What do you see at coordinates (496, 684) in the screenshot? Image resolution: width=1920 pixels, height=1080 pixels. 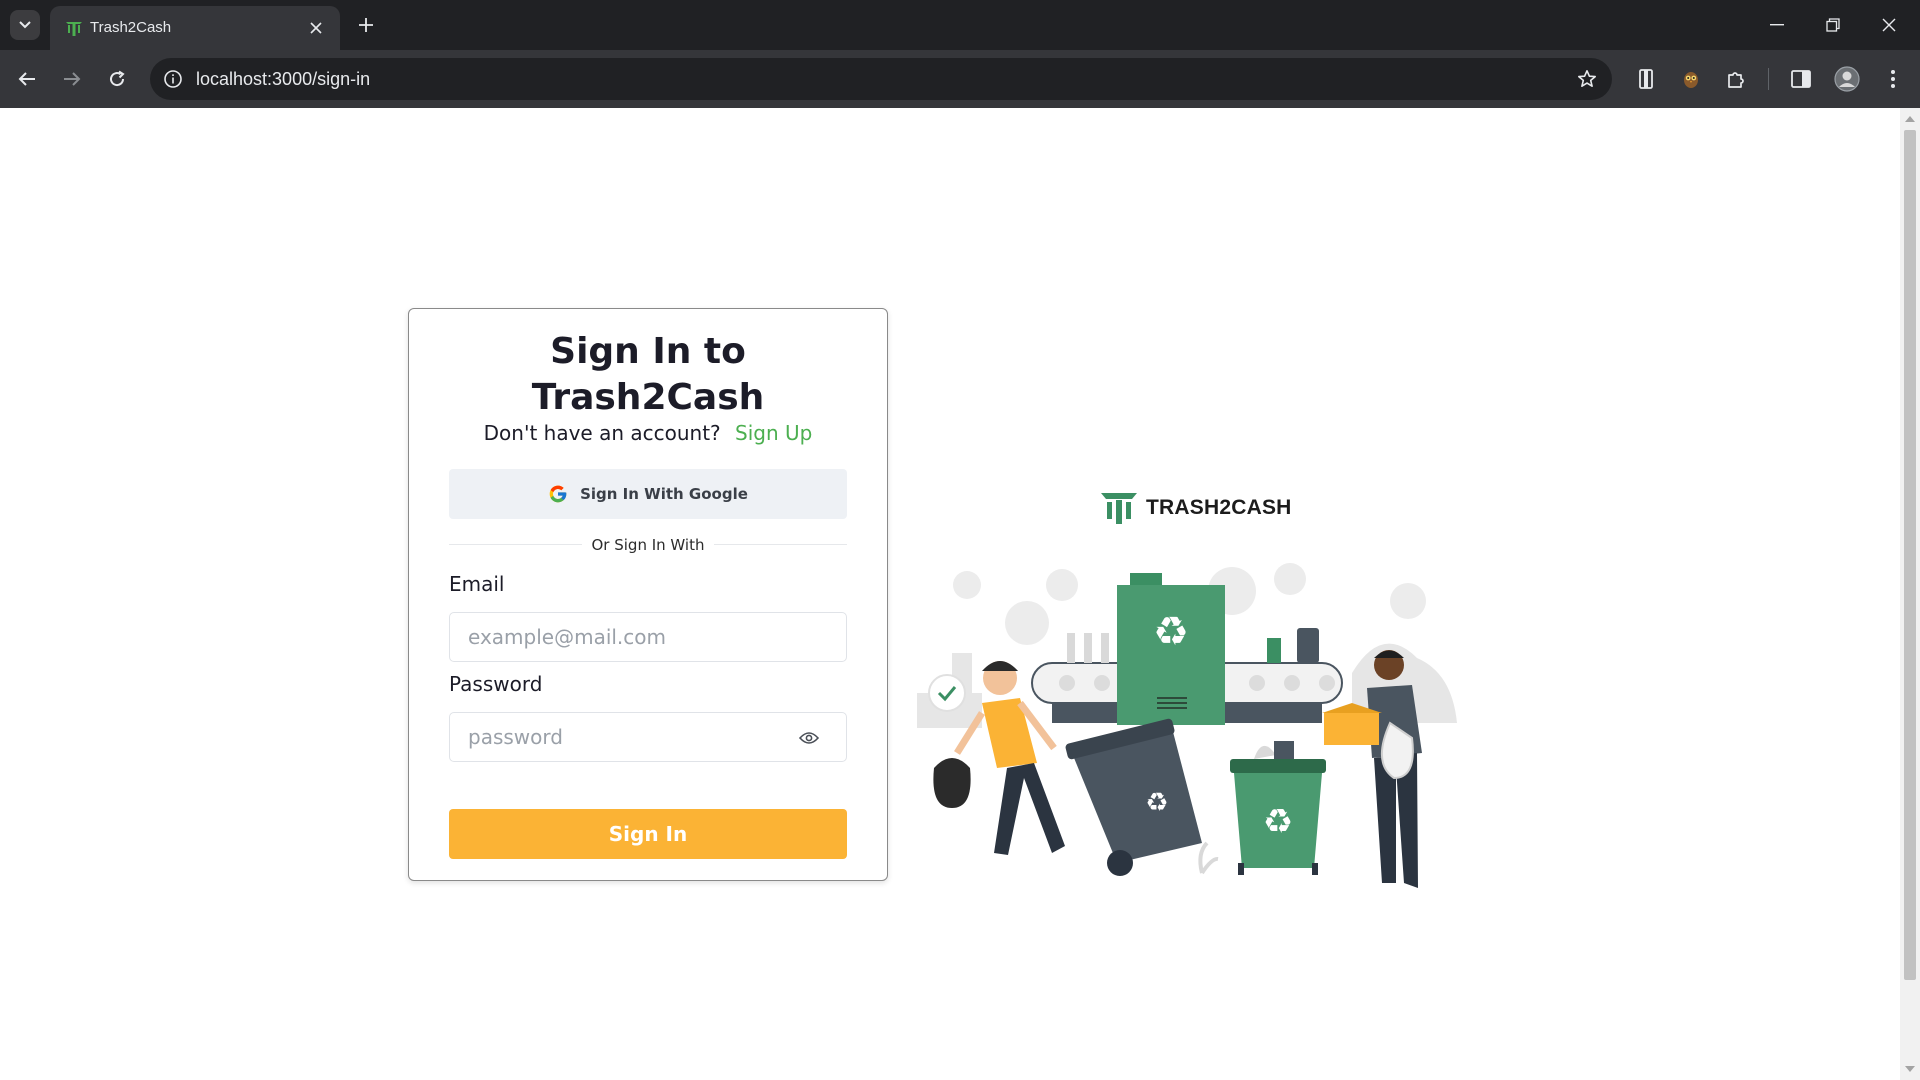 I see `password-label: Password` at bounding box center [496, 684].